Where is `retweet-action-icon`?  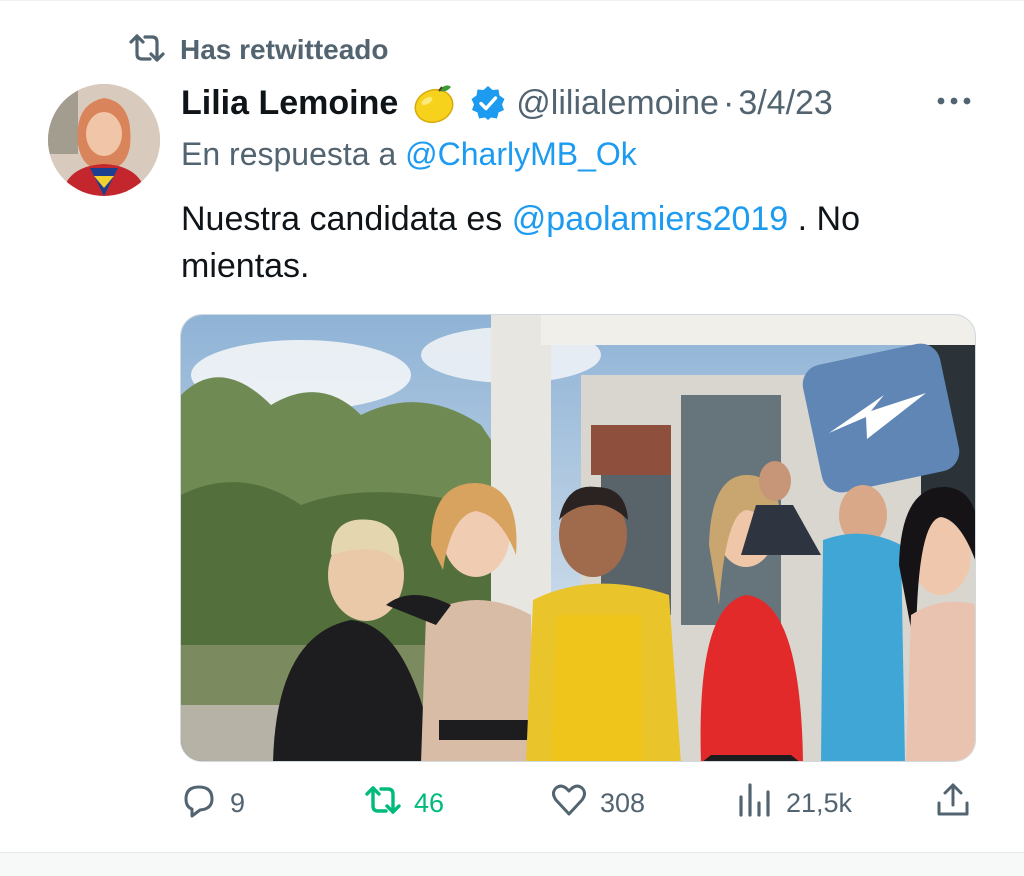 retweet-action-icon is located at coordinates (383, 803).